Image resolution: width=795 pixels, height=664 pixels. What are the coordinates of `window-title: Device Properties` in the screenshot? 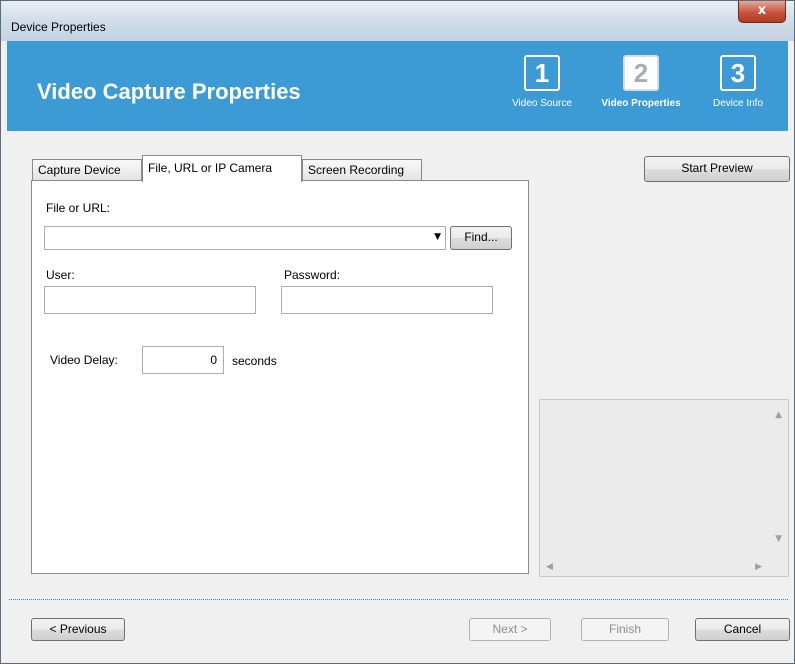 It's located at (58, 27).